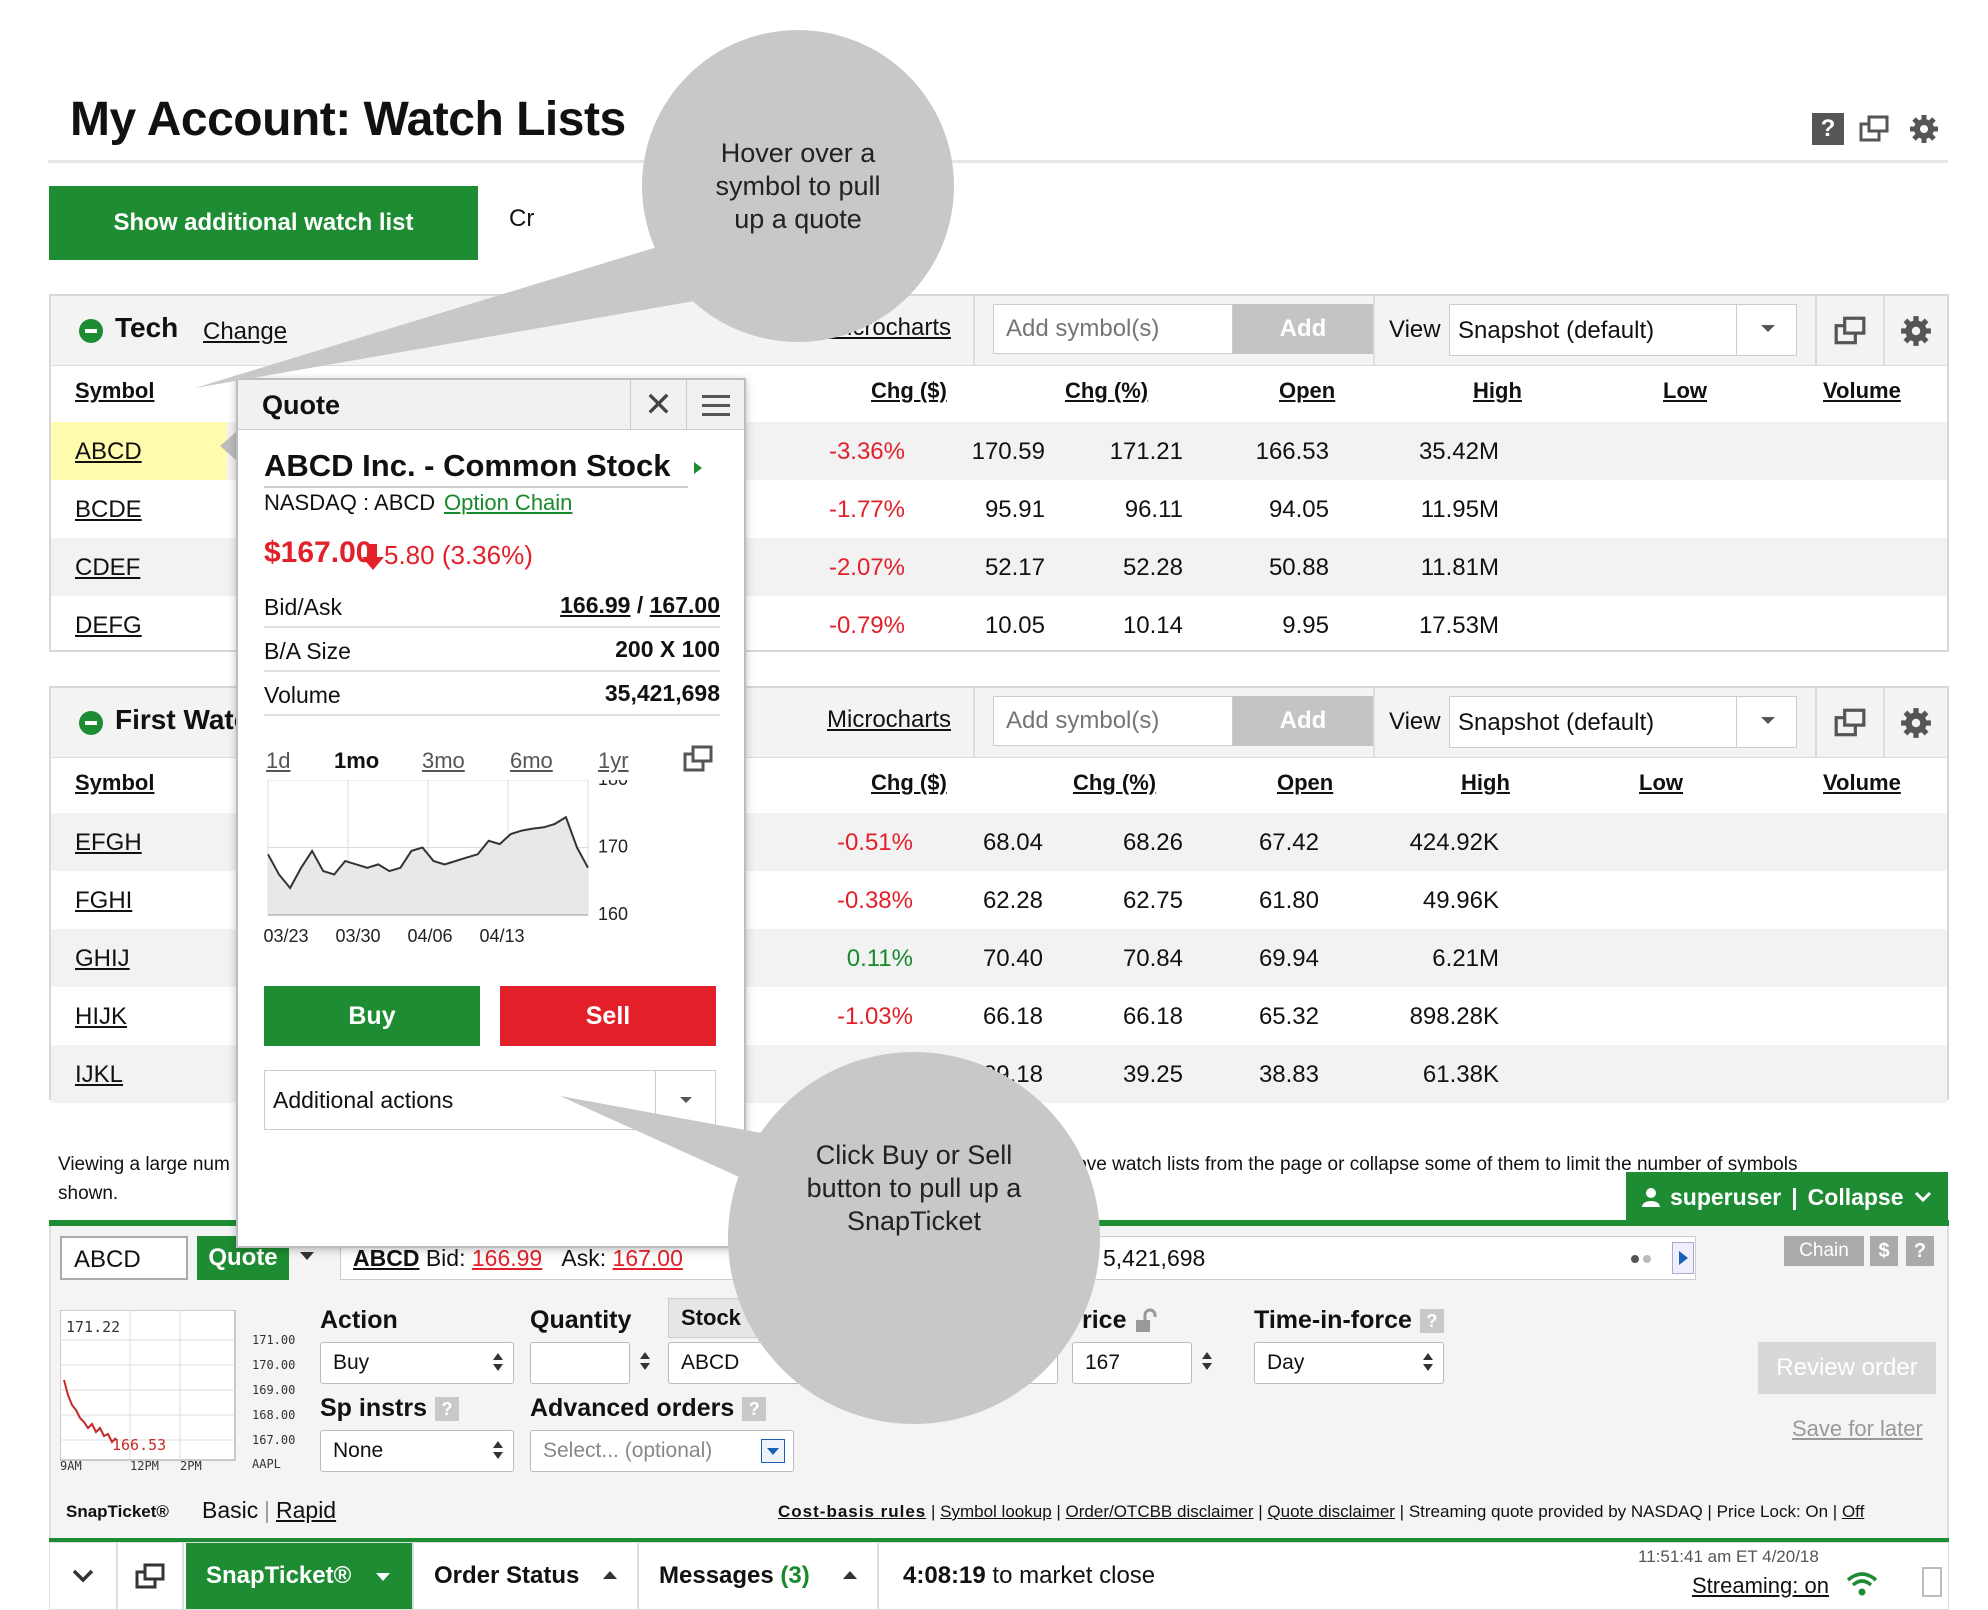 This screenshot has width=1988, height=1610. What do you see at coordinates (372, 1016) in the screenshot?
I see `buy-button: Buy` at bounding box center [372, 1016].